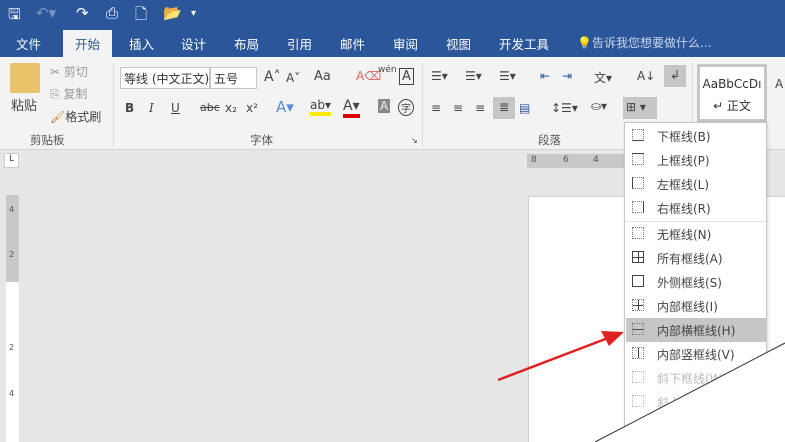  What do you see at coordinates (553, 359) in the screenshot?
I see `red-arrow` at bounding box center [553, 359].